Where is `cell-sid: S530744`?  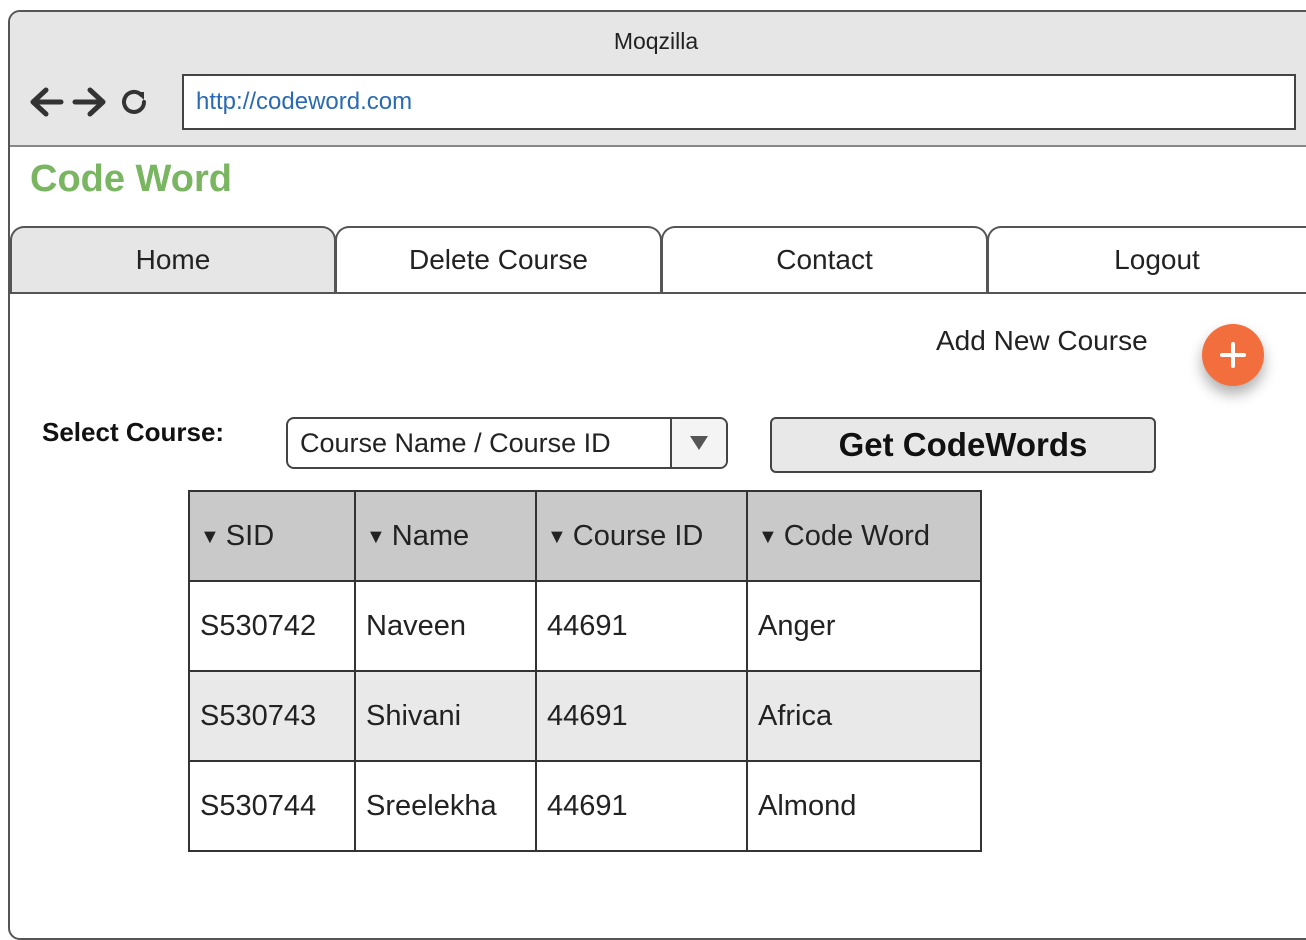 cell-sid: S530744 is located at coordinates (272, 806).